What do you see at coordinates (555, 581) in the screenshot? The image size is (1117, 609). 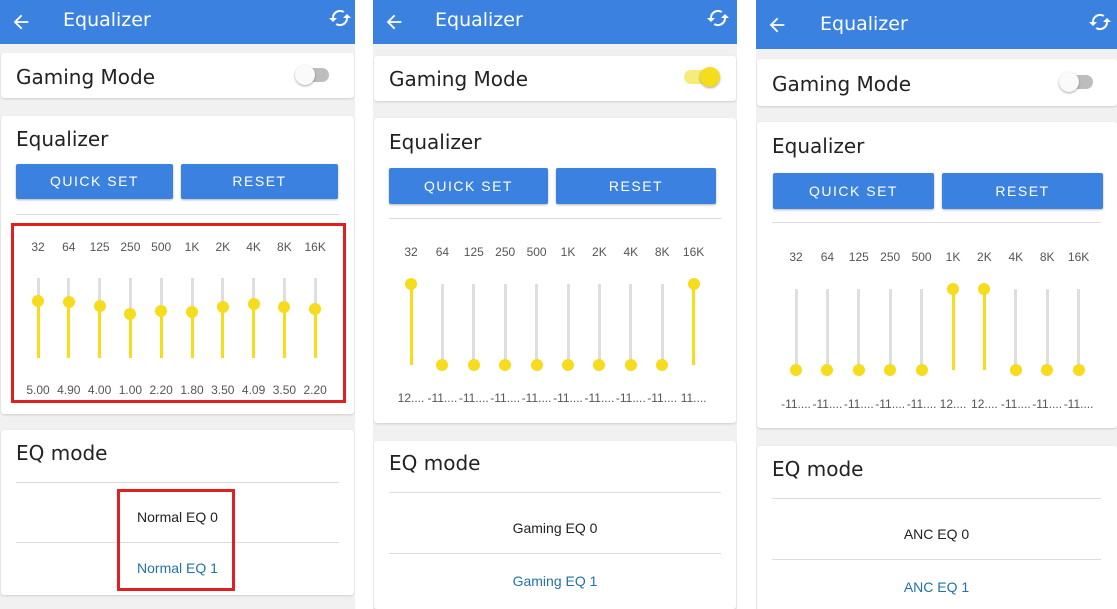 I see `eq-mode-option: Gaming EQ 1` at bounding box center [555, 581].